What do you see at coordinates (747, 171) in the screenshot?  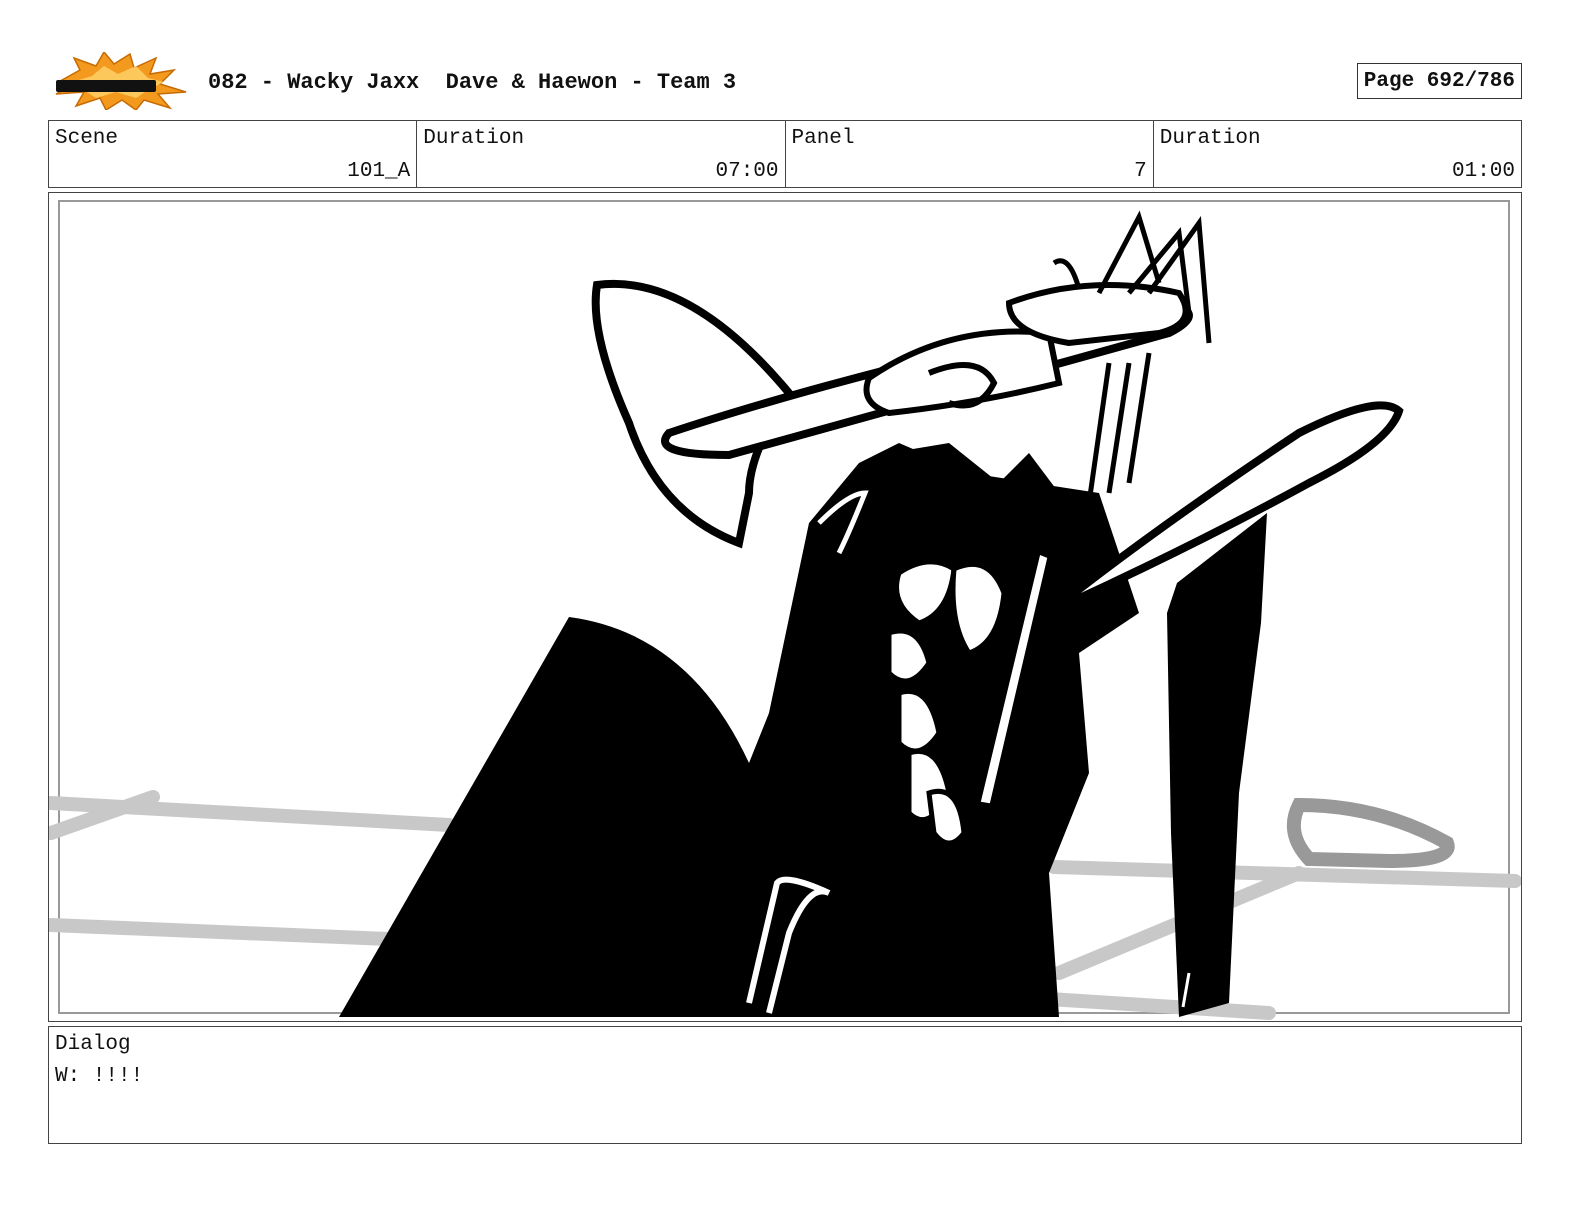 I see `scene-duration-value: 07:00` at bounding box center [747, 171].